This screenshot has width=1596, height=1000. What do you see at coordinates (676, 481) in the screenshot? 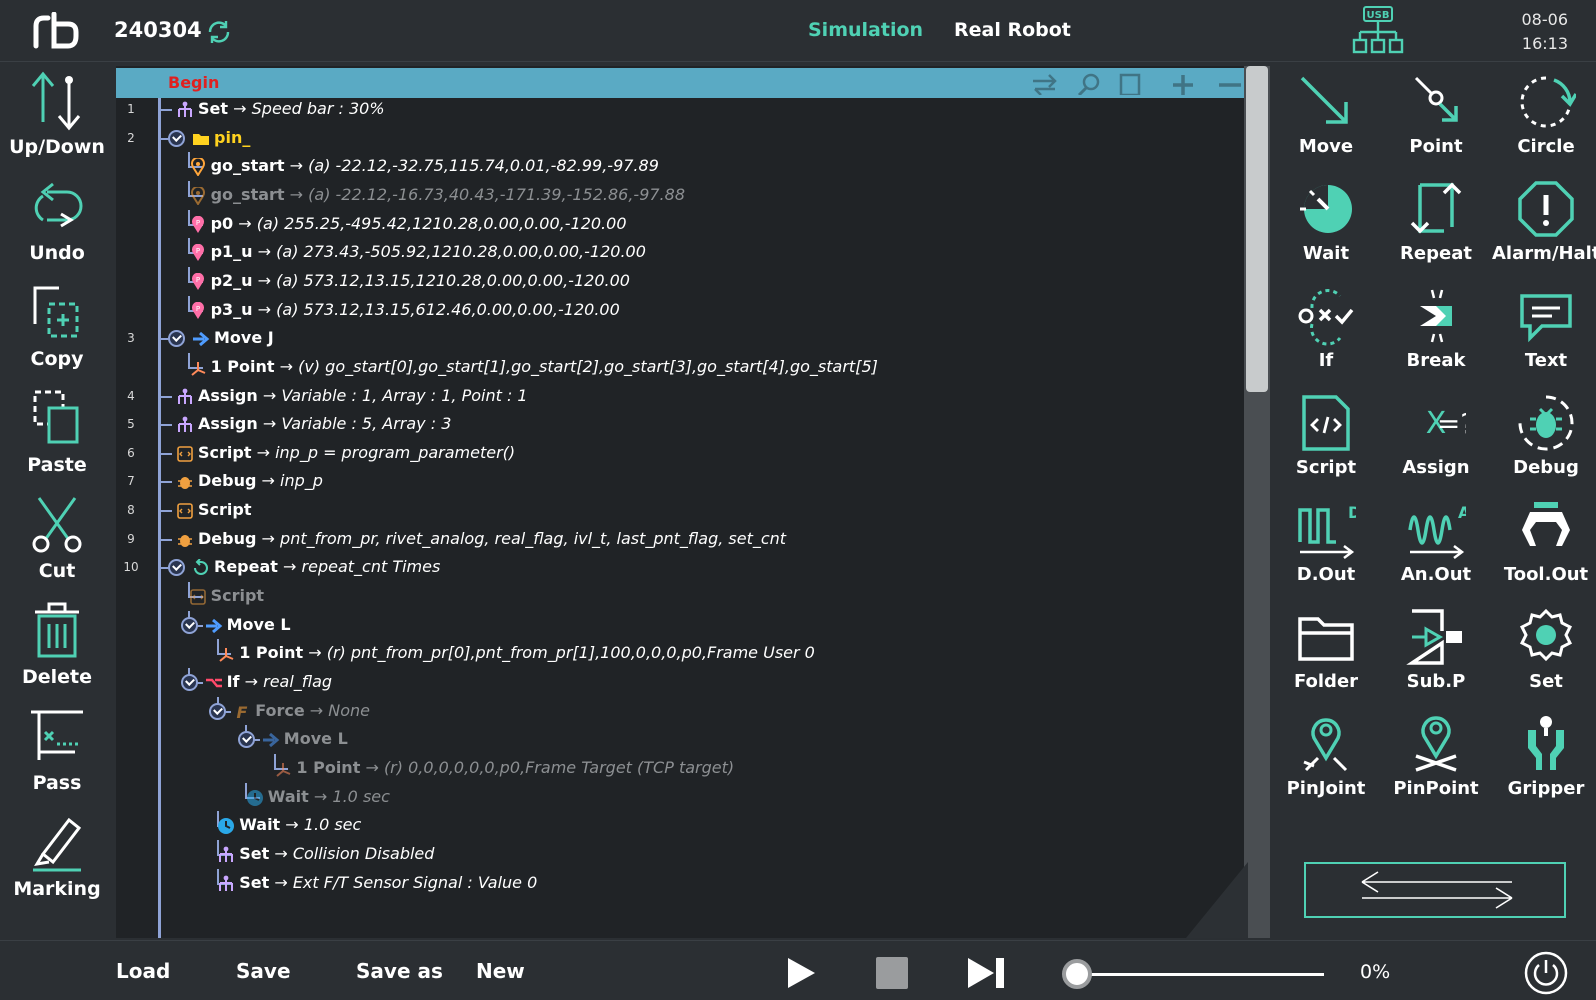
I see `program-row: 7 Debug → inp_p` at bounding box center [676, 481].